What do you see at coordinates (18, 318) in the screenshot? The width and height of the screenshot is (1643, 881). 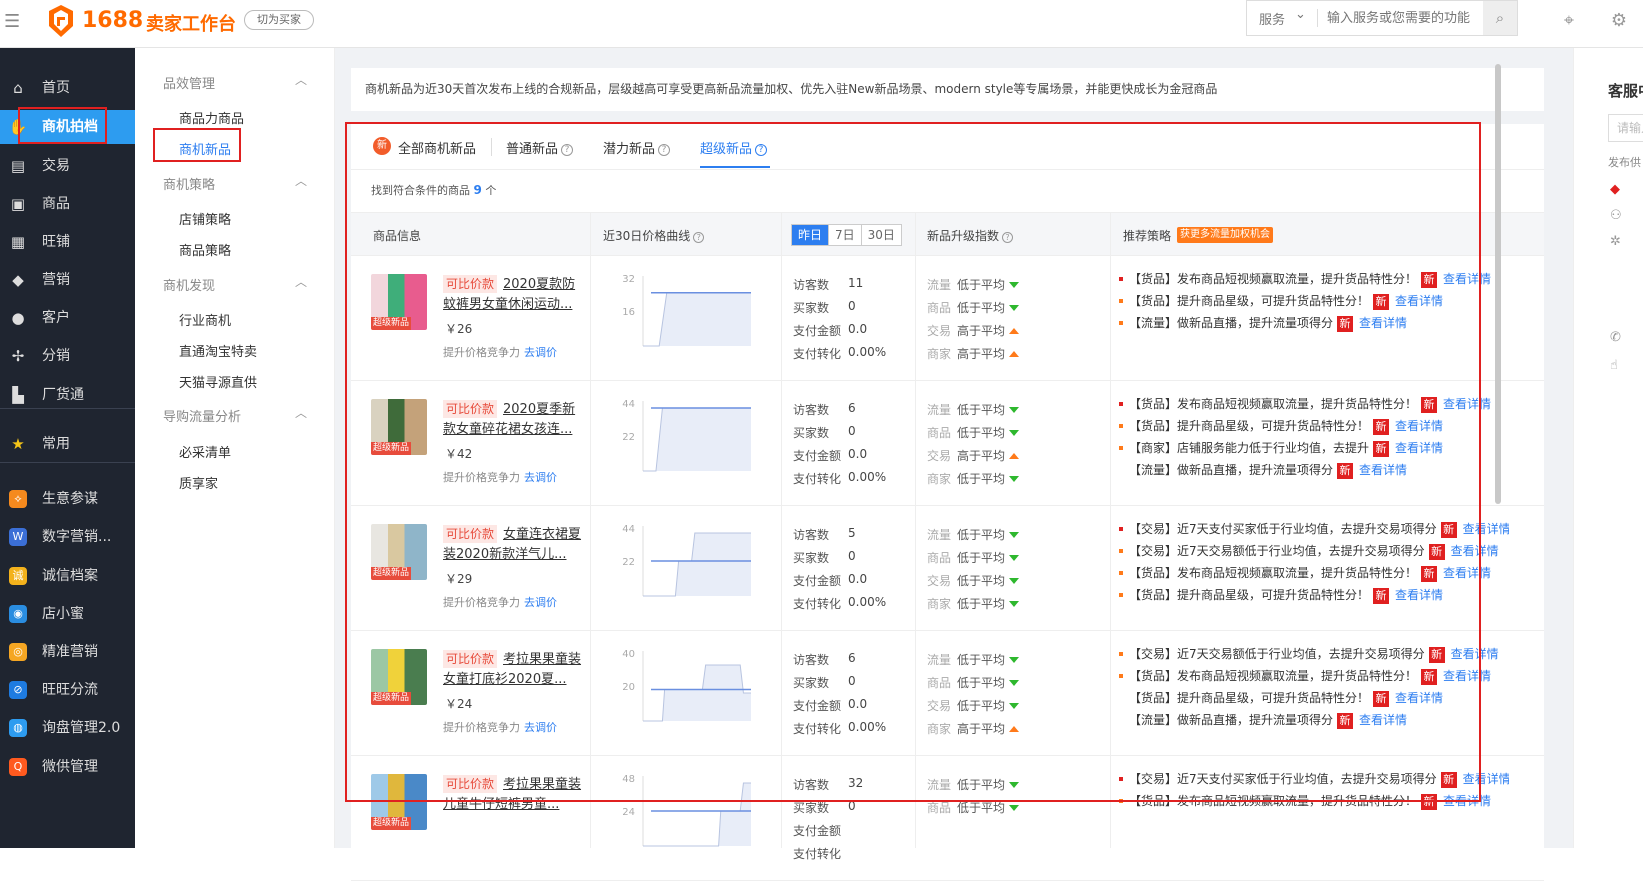 I see `user-icon: ●` at bounding box center [18, 318].